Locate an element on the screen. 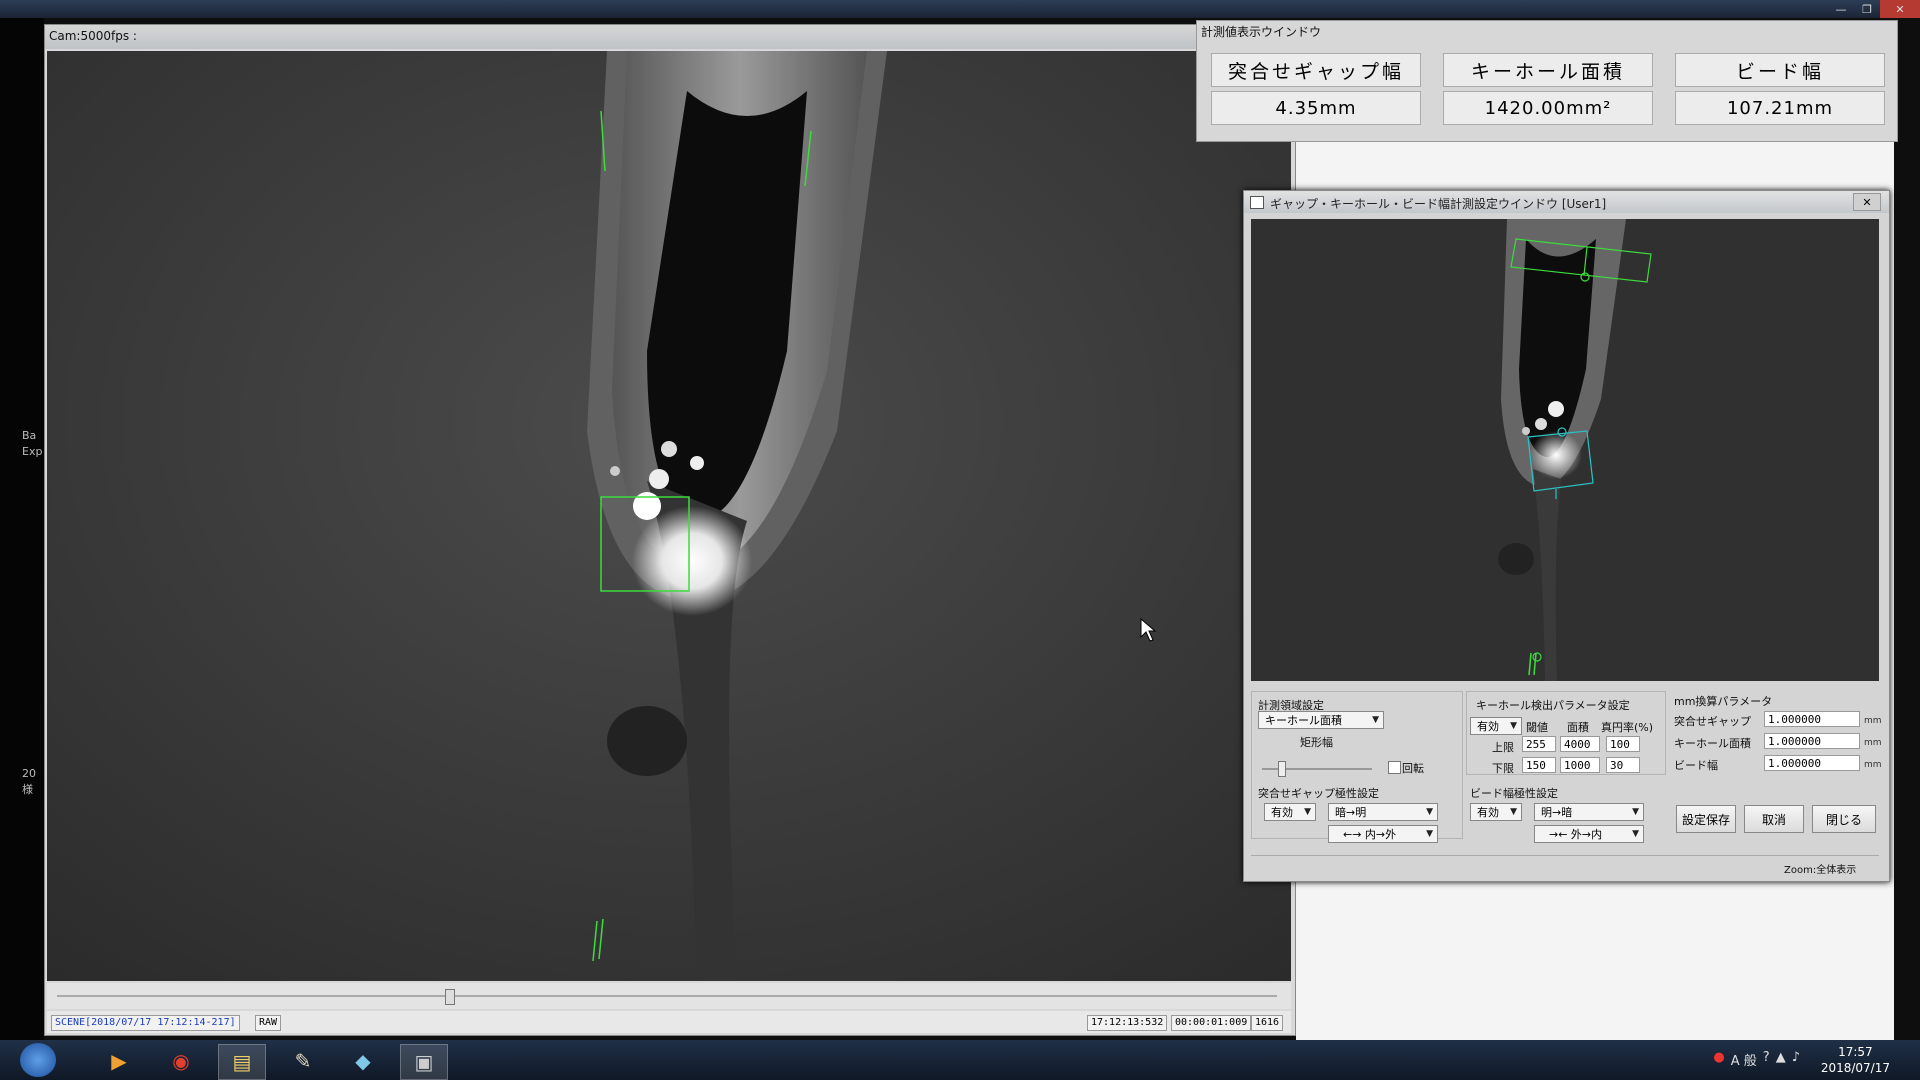 This screenshot has width=1920, height=1080. maximize-icon: ❐ is located at coordinates (1867, 9).